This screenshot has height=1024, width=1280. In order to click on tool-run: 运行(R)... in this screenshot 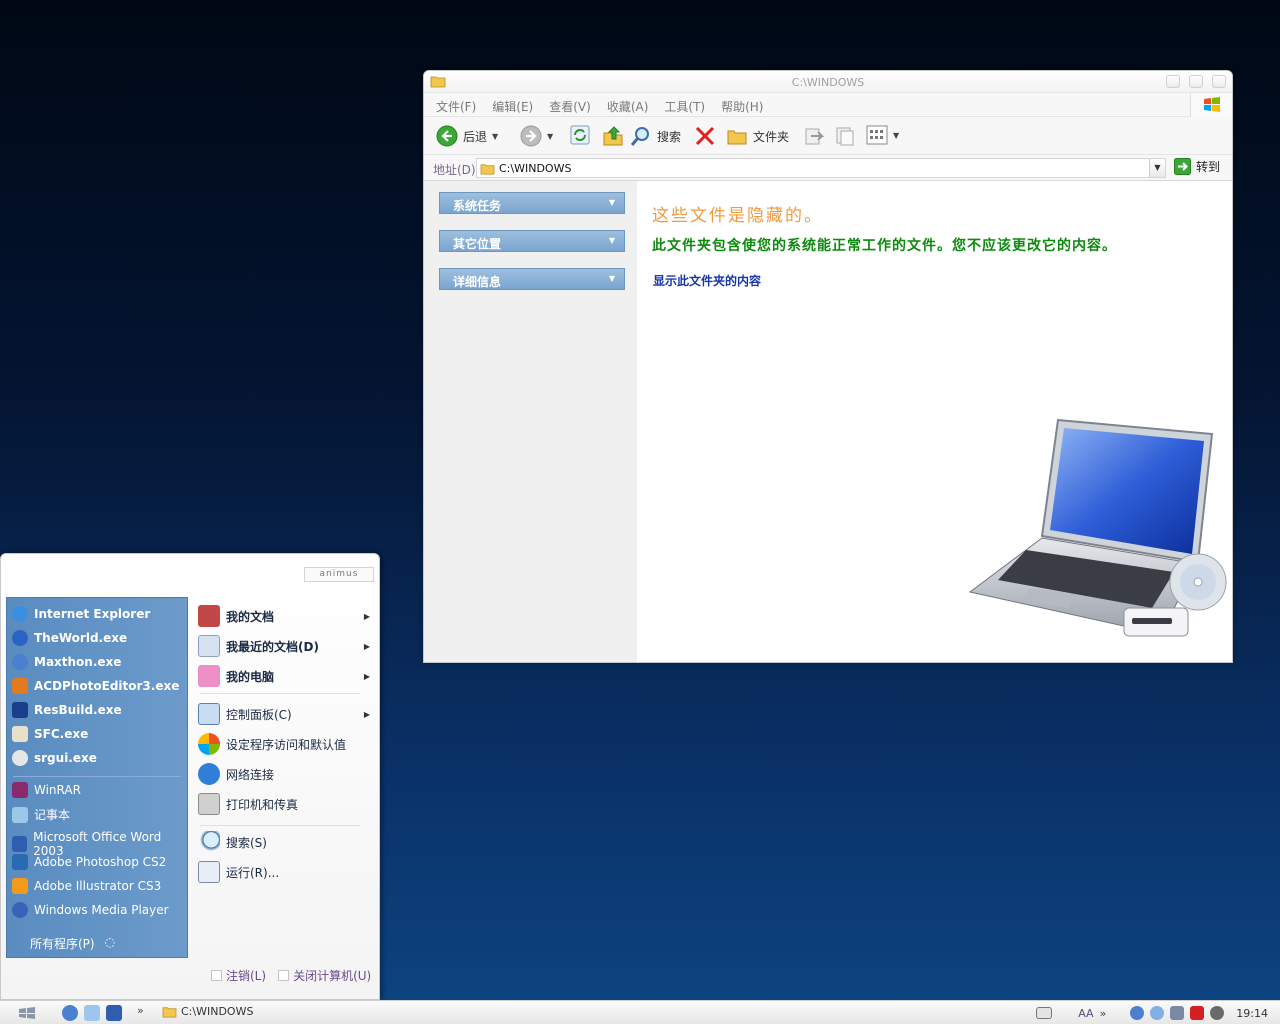, I will do `click(286, 872)`.